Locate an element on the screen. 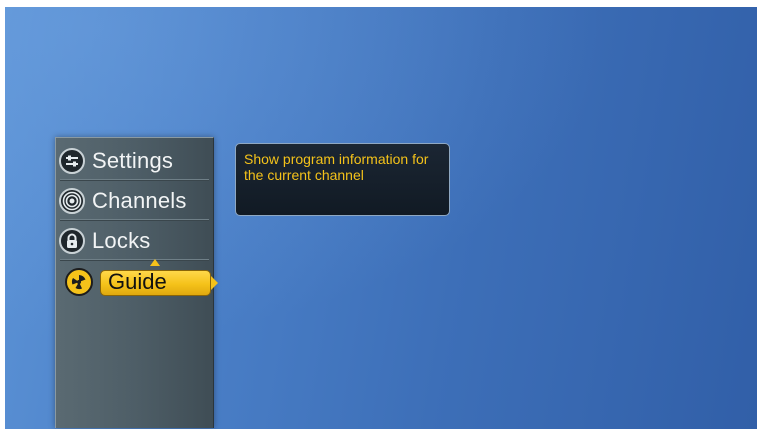  menu-item-label: Guide is located at coordinates (137, 281).